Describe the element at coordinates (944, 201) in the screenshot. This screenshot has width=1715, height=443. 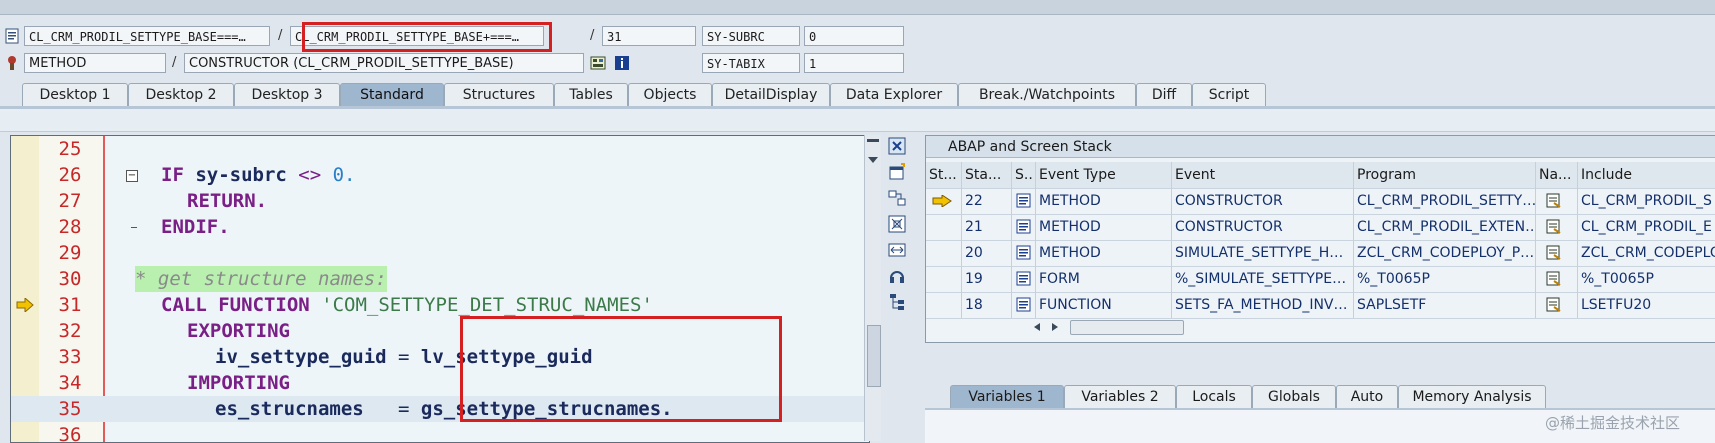
I see `status-cell` at that location.